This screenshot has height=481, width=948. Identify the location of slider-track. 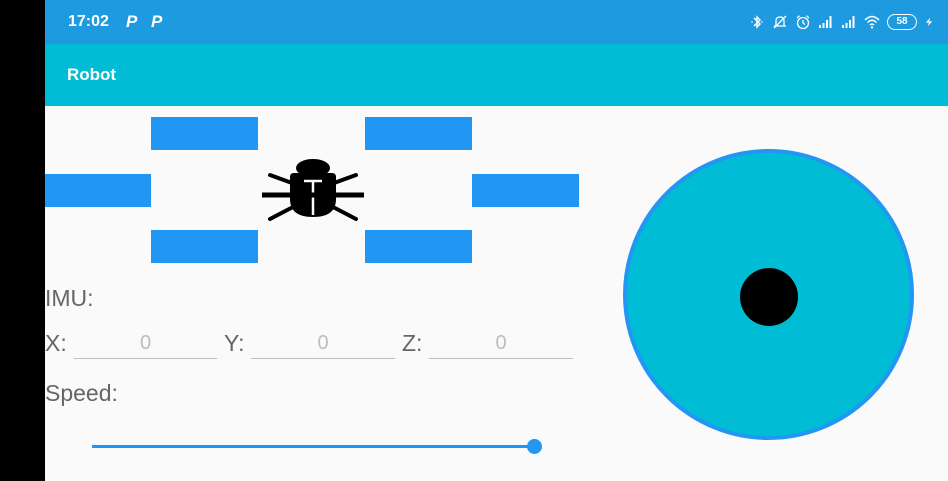
(312, 446).